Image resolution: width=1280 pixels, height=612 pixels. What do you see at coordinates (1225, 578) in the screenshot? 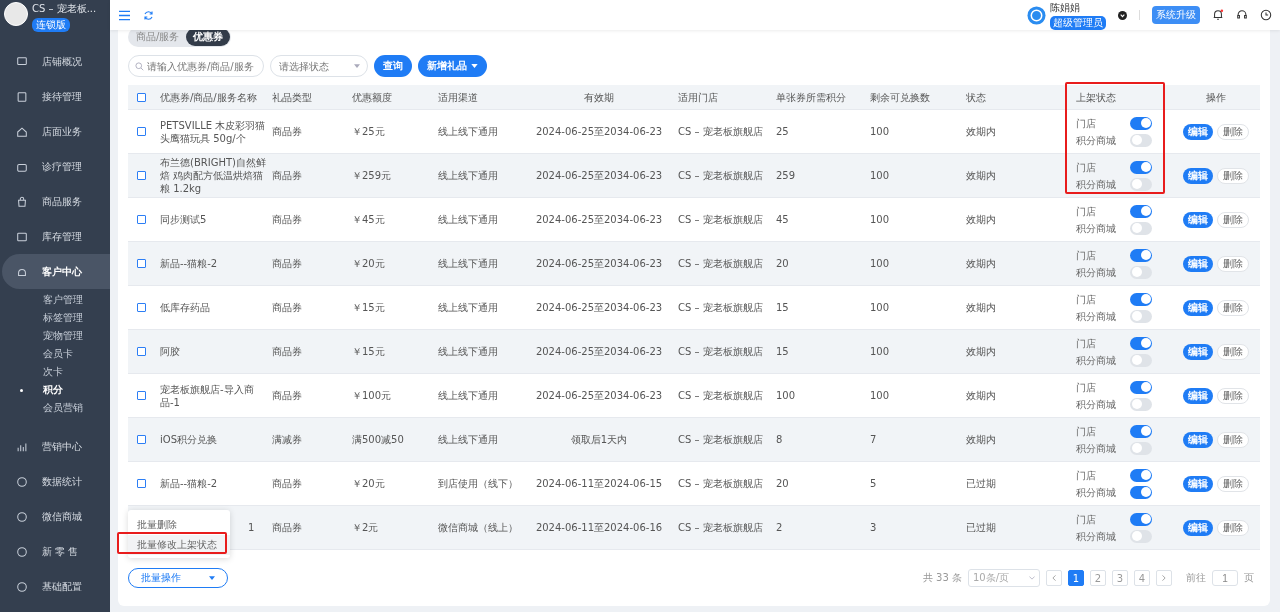
I see `page-input: 1` at bounding box center [1225, 578].